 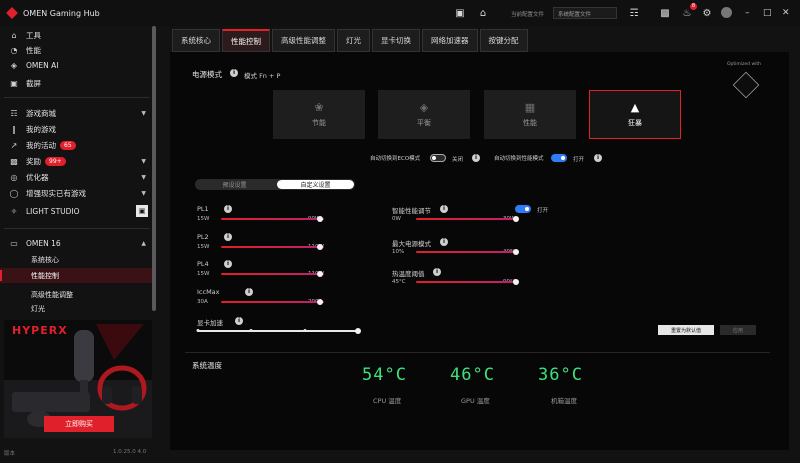 I want to click on gear-icon: ⚙, so click(x=707, y=13).